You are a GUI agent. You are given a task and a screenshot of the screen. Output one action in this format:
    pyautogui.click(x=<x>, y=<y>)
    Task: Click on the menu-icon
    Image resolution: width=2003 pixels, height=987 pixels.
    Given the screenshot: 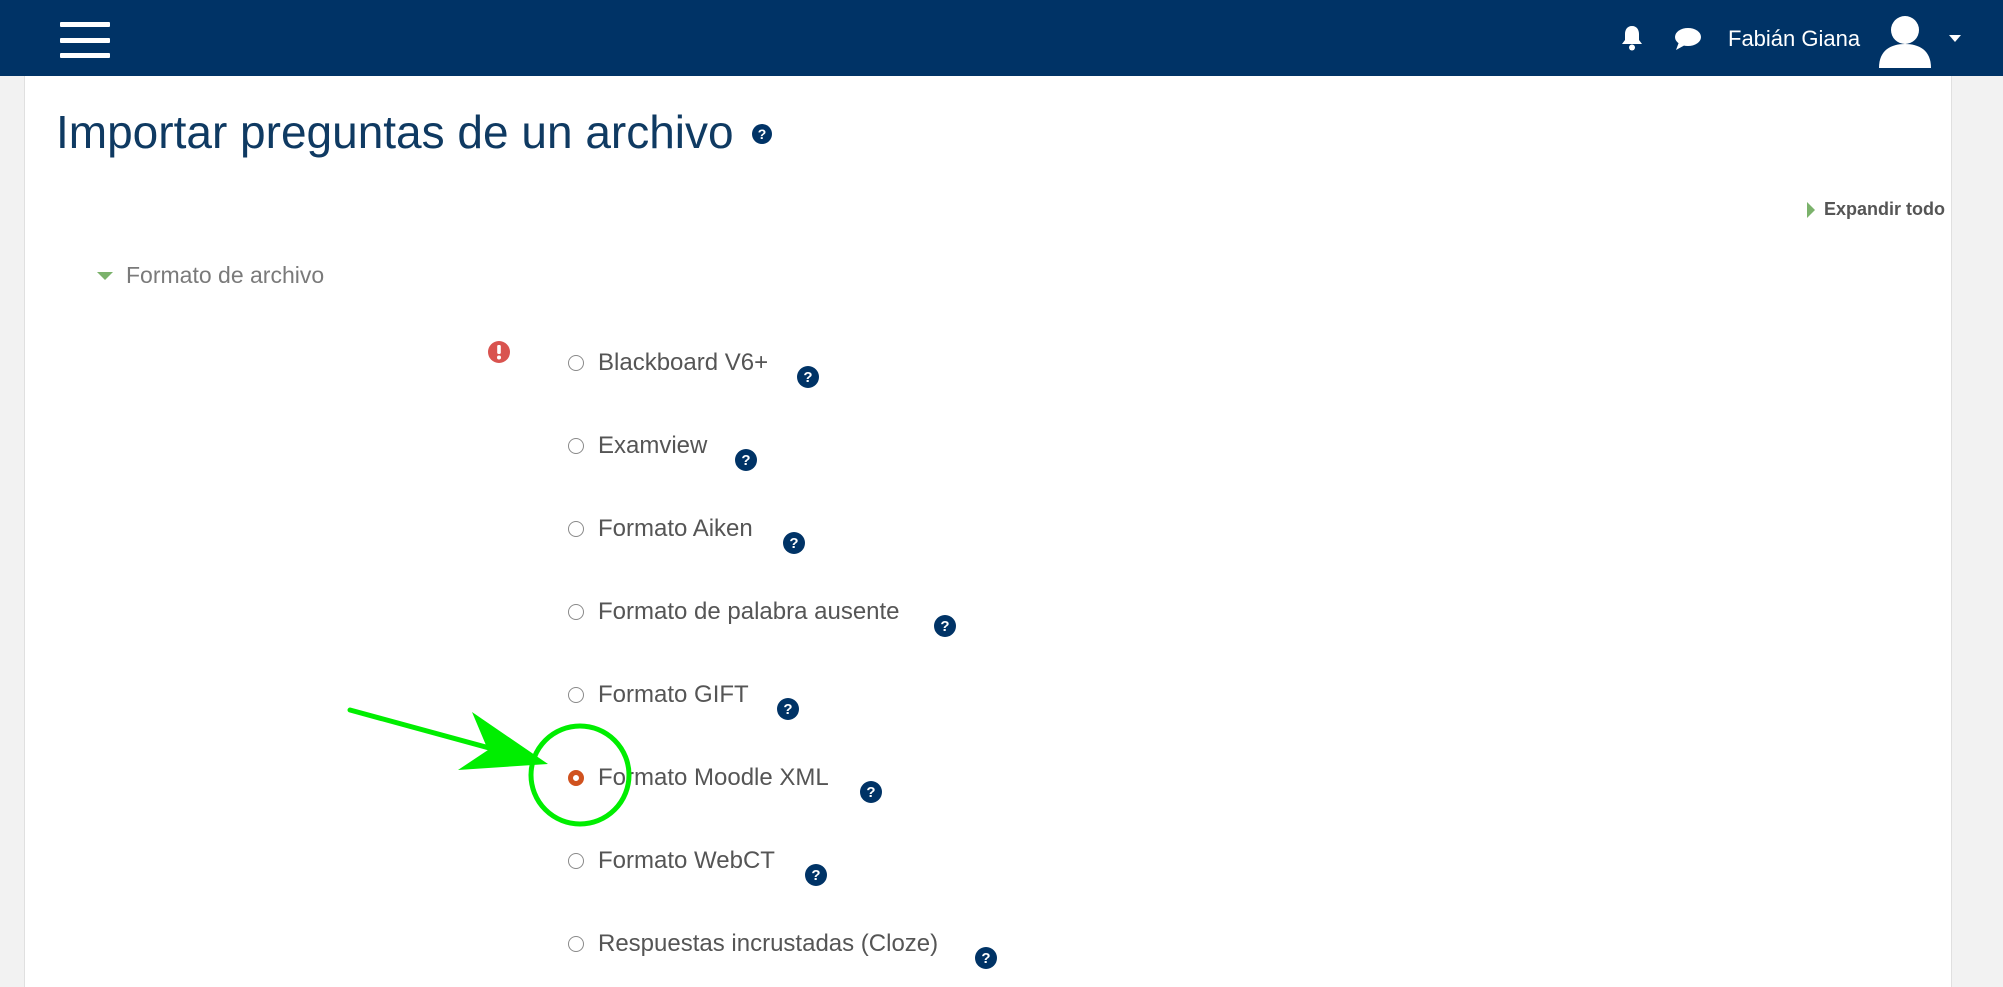 What is the action you would take?
    pyautogui.click(x=85, y=40)
    